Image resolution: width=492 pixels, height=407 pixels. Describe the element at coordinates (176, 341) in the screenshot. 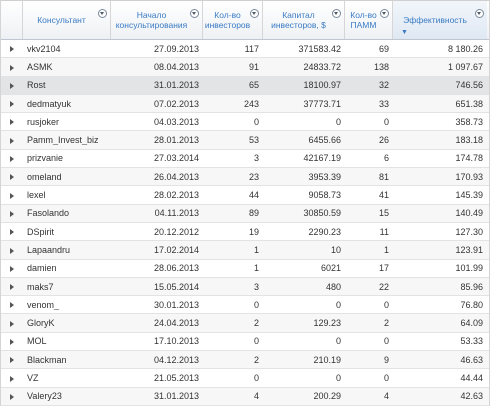

I see `start-date: 17.10.2013` at that location.